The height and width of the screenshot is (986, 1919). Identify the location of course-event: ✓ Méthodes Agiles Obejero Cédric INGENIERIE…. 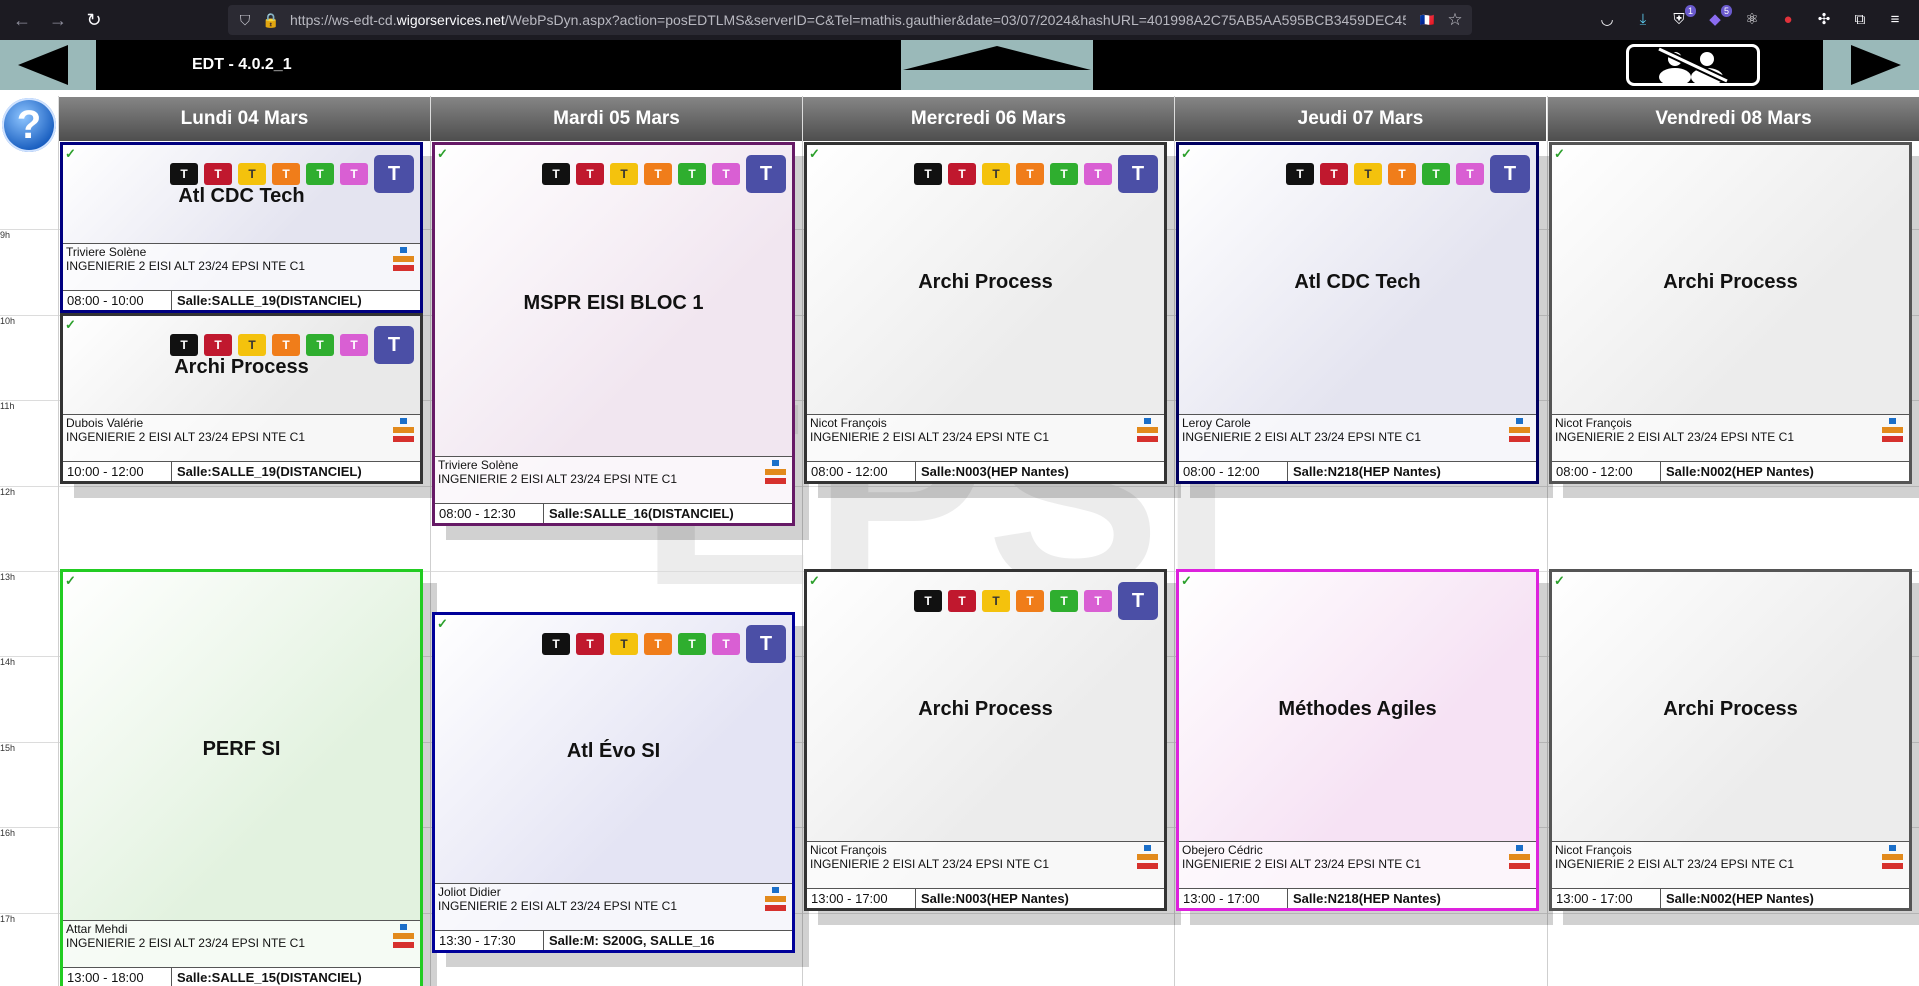
(1357, 740).